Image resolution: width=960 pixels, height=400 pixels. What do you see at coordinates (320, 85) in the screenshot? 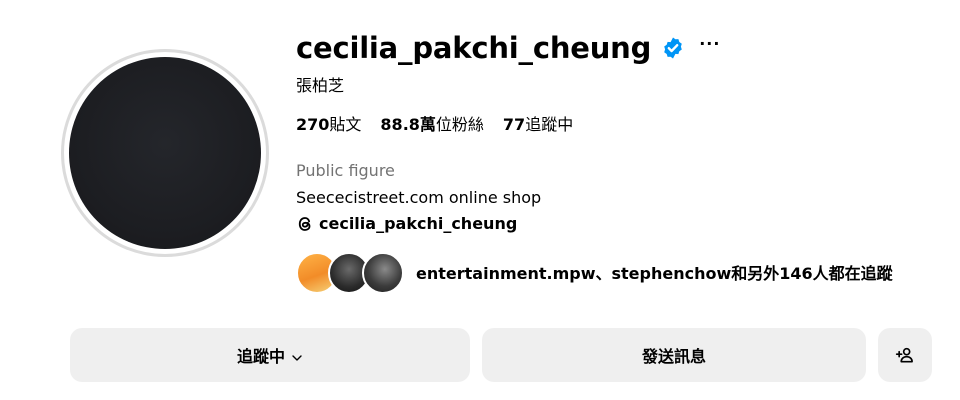
I see `full-name: 張柏芝` at bounding box center [320, 85].